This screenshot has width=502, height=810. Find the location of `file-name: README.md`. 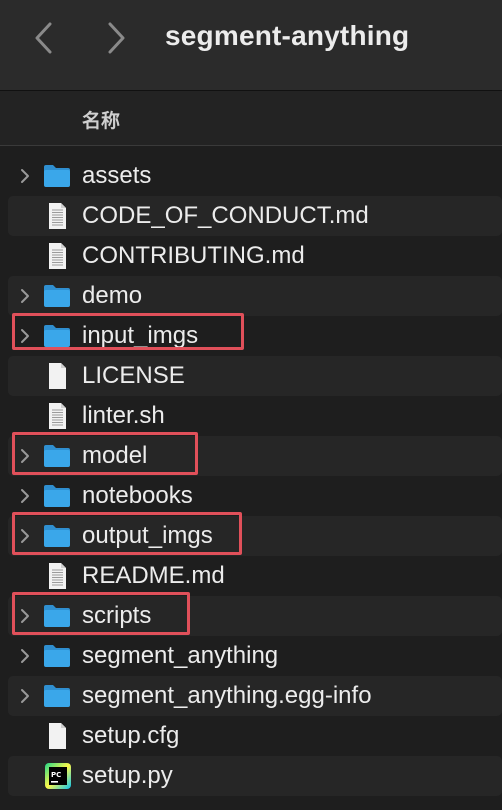

file-name: README.md is located at coordinates (153, 575).